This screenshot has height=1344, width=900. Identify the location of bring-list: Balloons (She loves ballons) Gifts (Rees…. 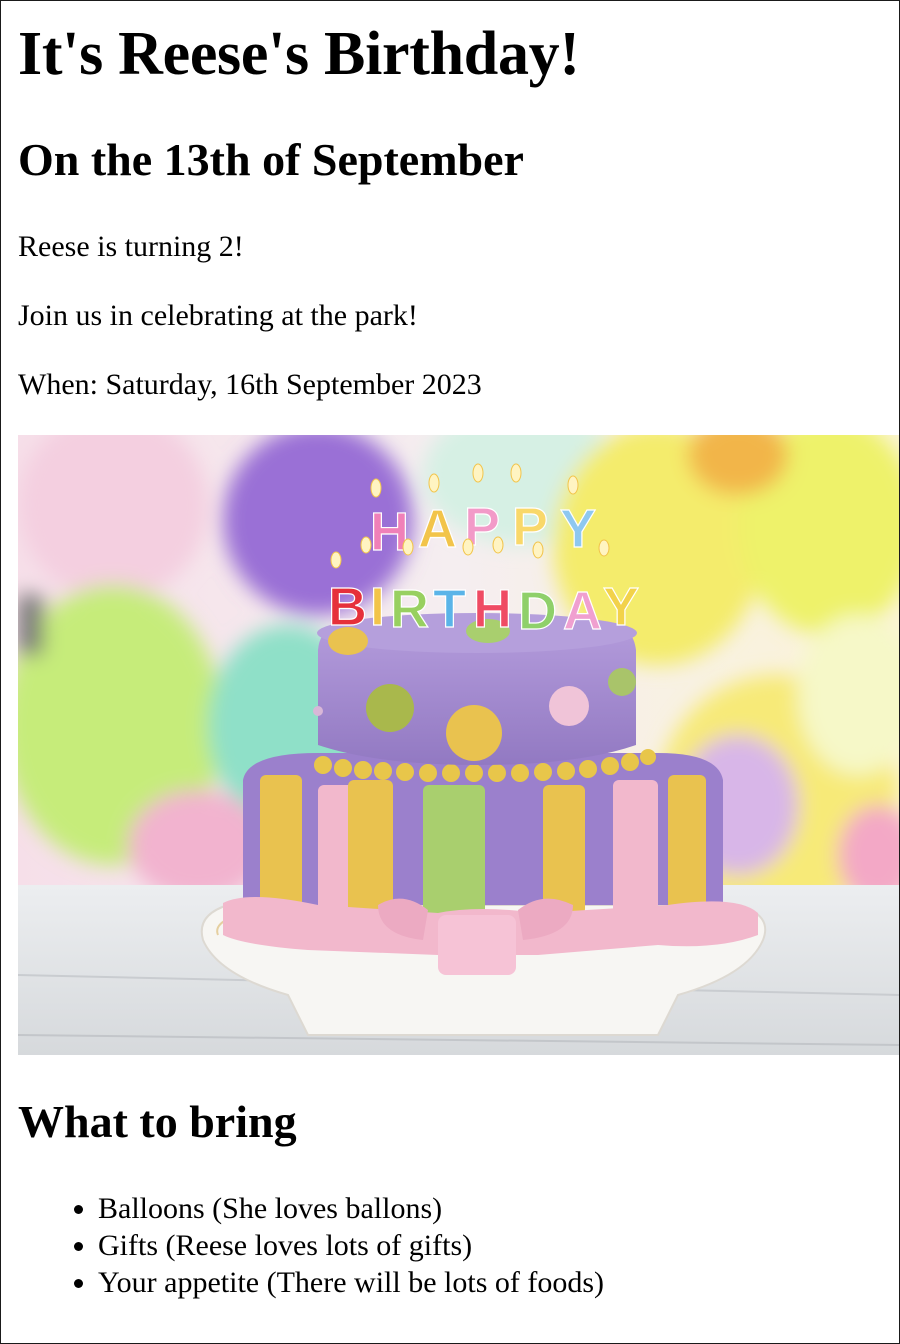
(302, 1245).